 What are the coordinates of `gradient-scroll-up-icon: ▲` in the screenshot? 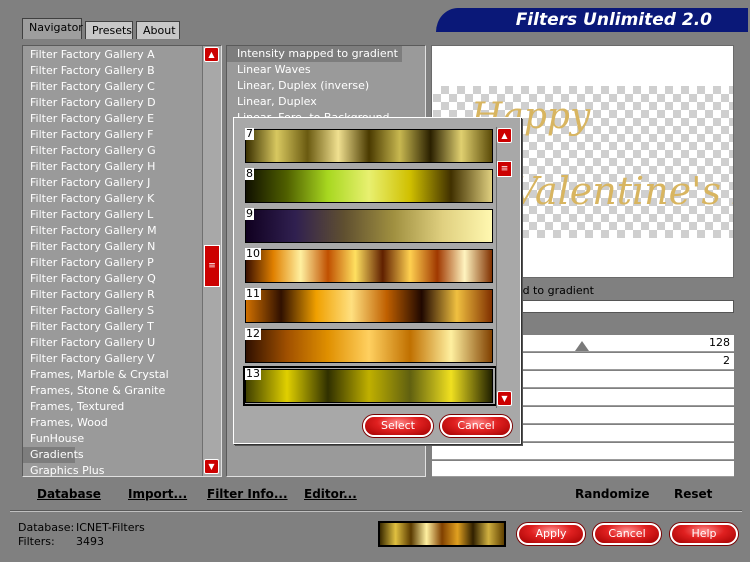 It's located at (504, 135).